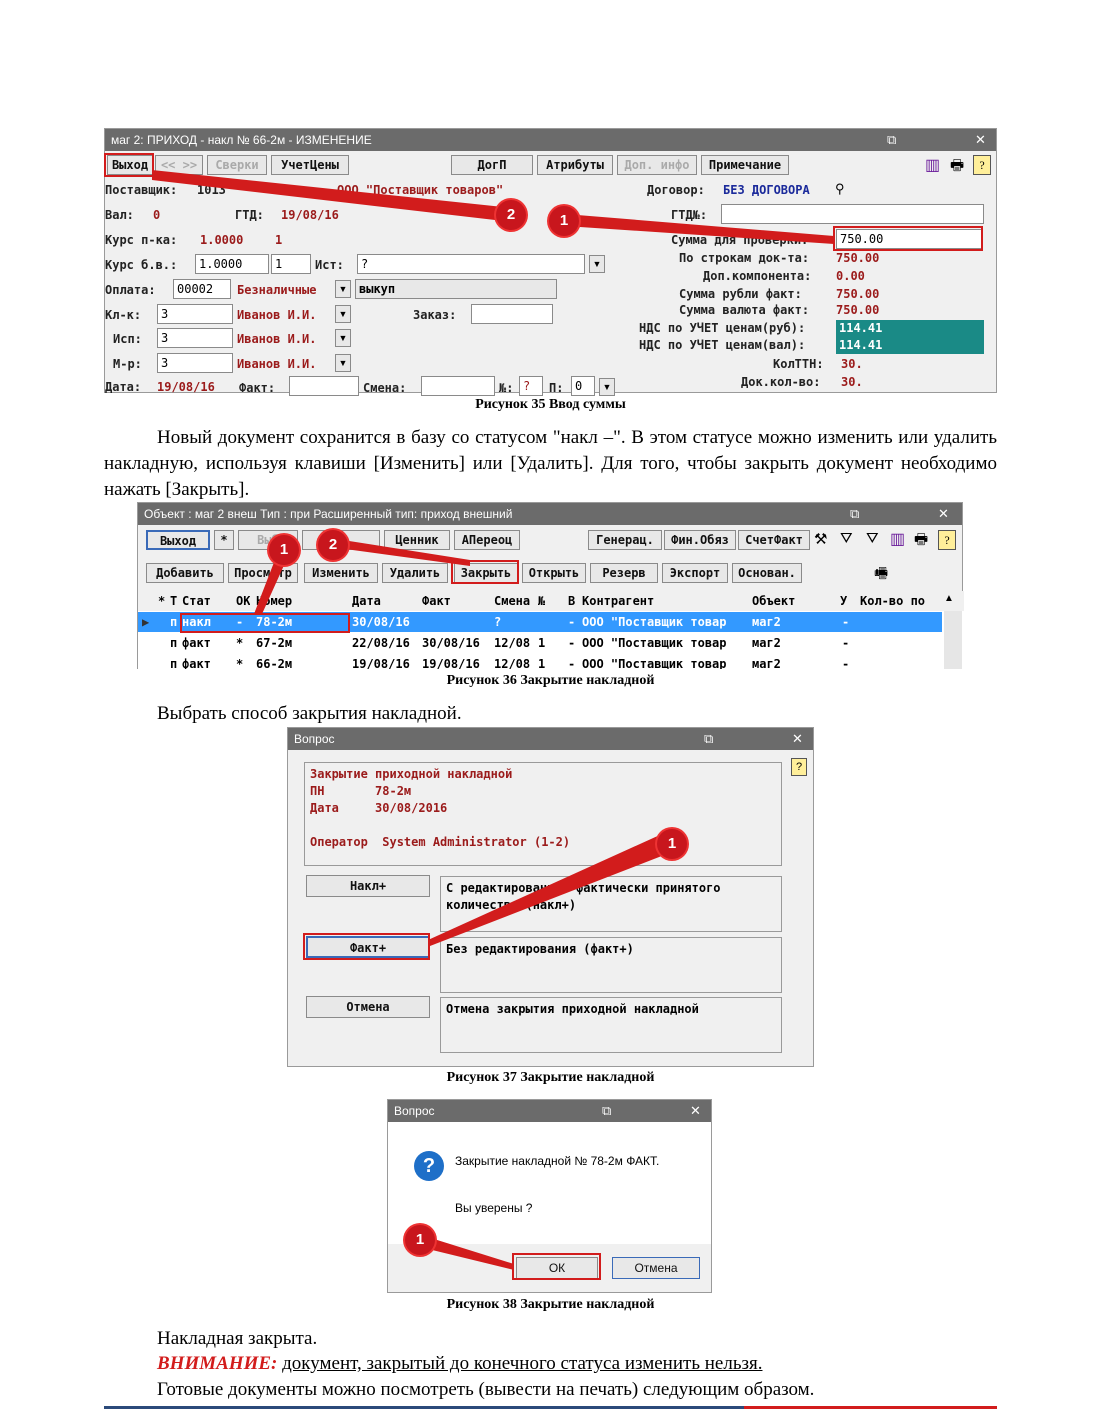 This screenshot has width=1101, height=1417. Describe the element at coordinates (420, 1240) in the screenshot. I see `badge-1: 1` at that location.